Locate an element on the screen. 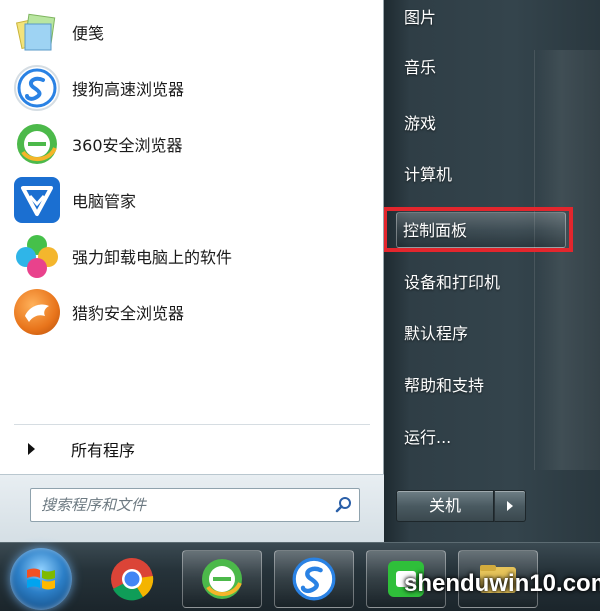 The image size is (600, 611). program-label: 强力卸载电脑上的软件 is located at coordinates (152, 257).